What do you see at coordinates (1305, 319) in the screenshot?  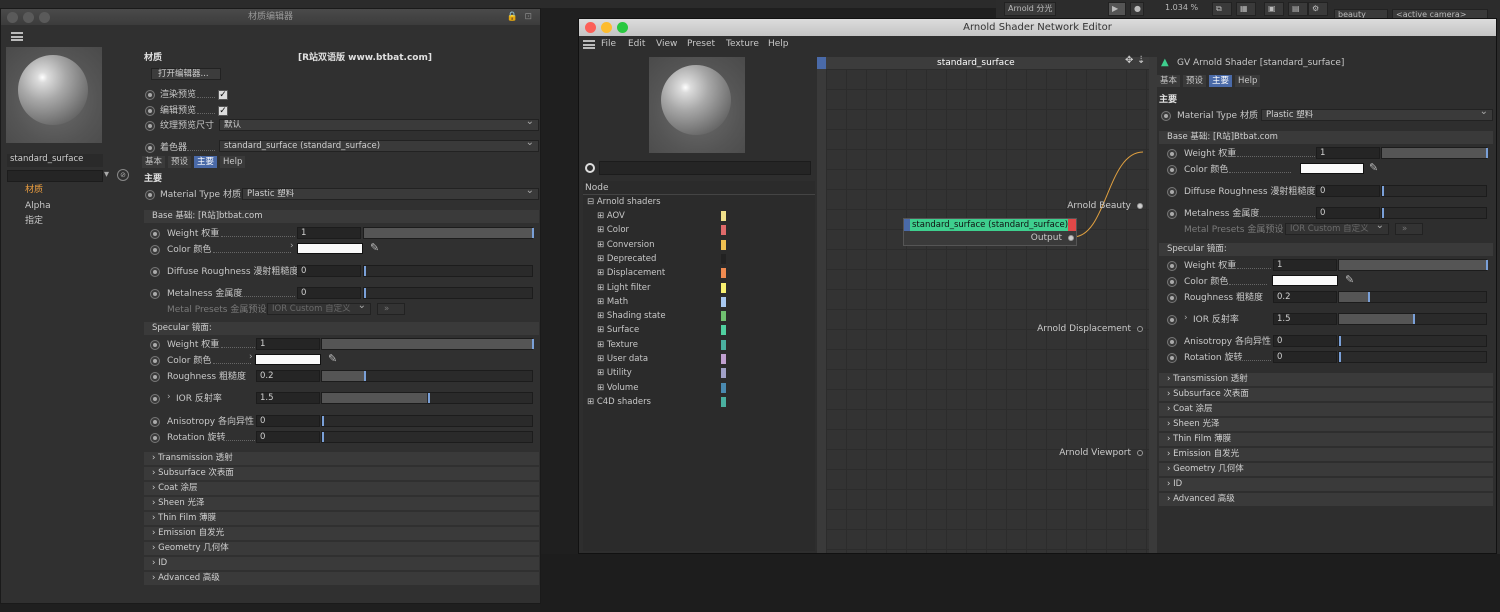 I see `ior-input: 1.5` at bounding box center [1305, 319].